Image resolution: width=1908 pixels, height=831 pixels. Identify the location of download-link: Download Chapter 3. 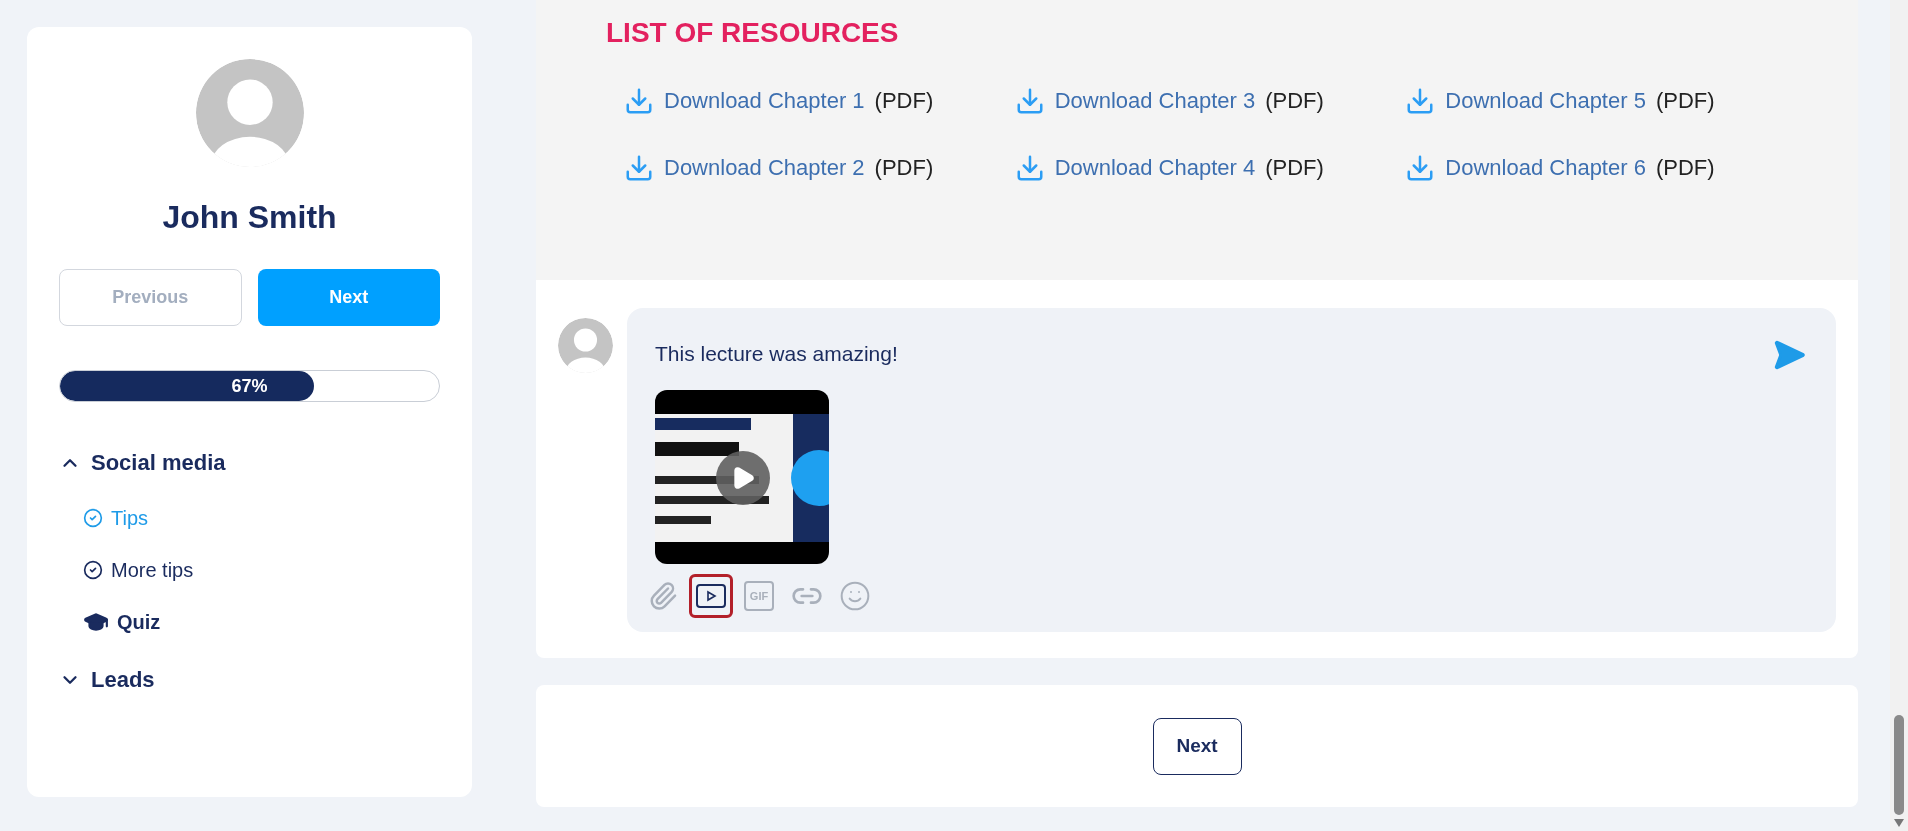
(1155, 100).